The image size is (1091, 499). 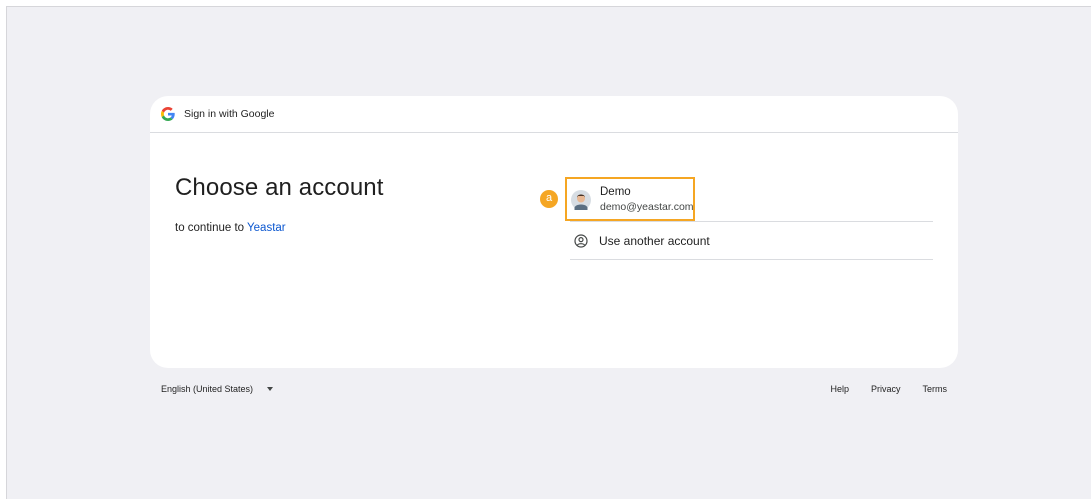 What do you see at coordinates (266, 228) in the screenshot?
I see `app-name-link: Yeastar` at bounding box center [266, 228].